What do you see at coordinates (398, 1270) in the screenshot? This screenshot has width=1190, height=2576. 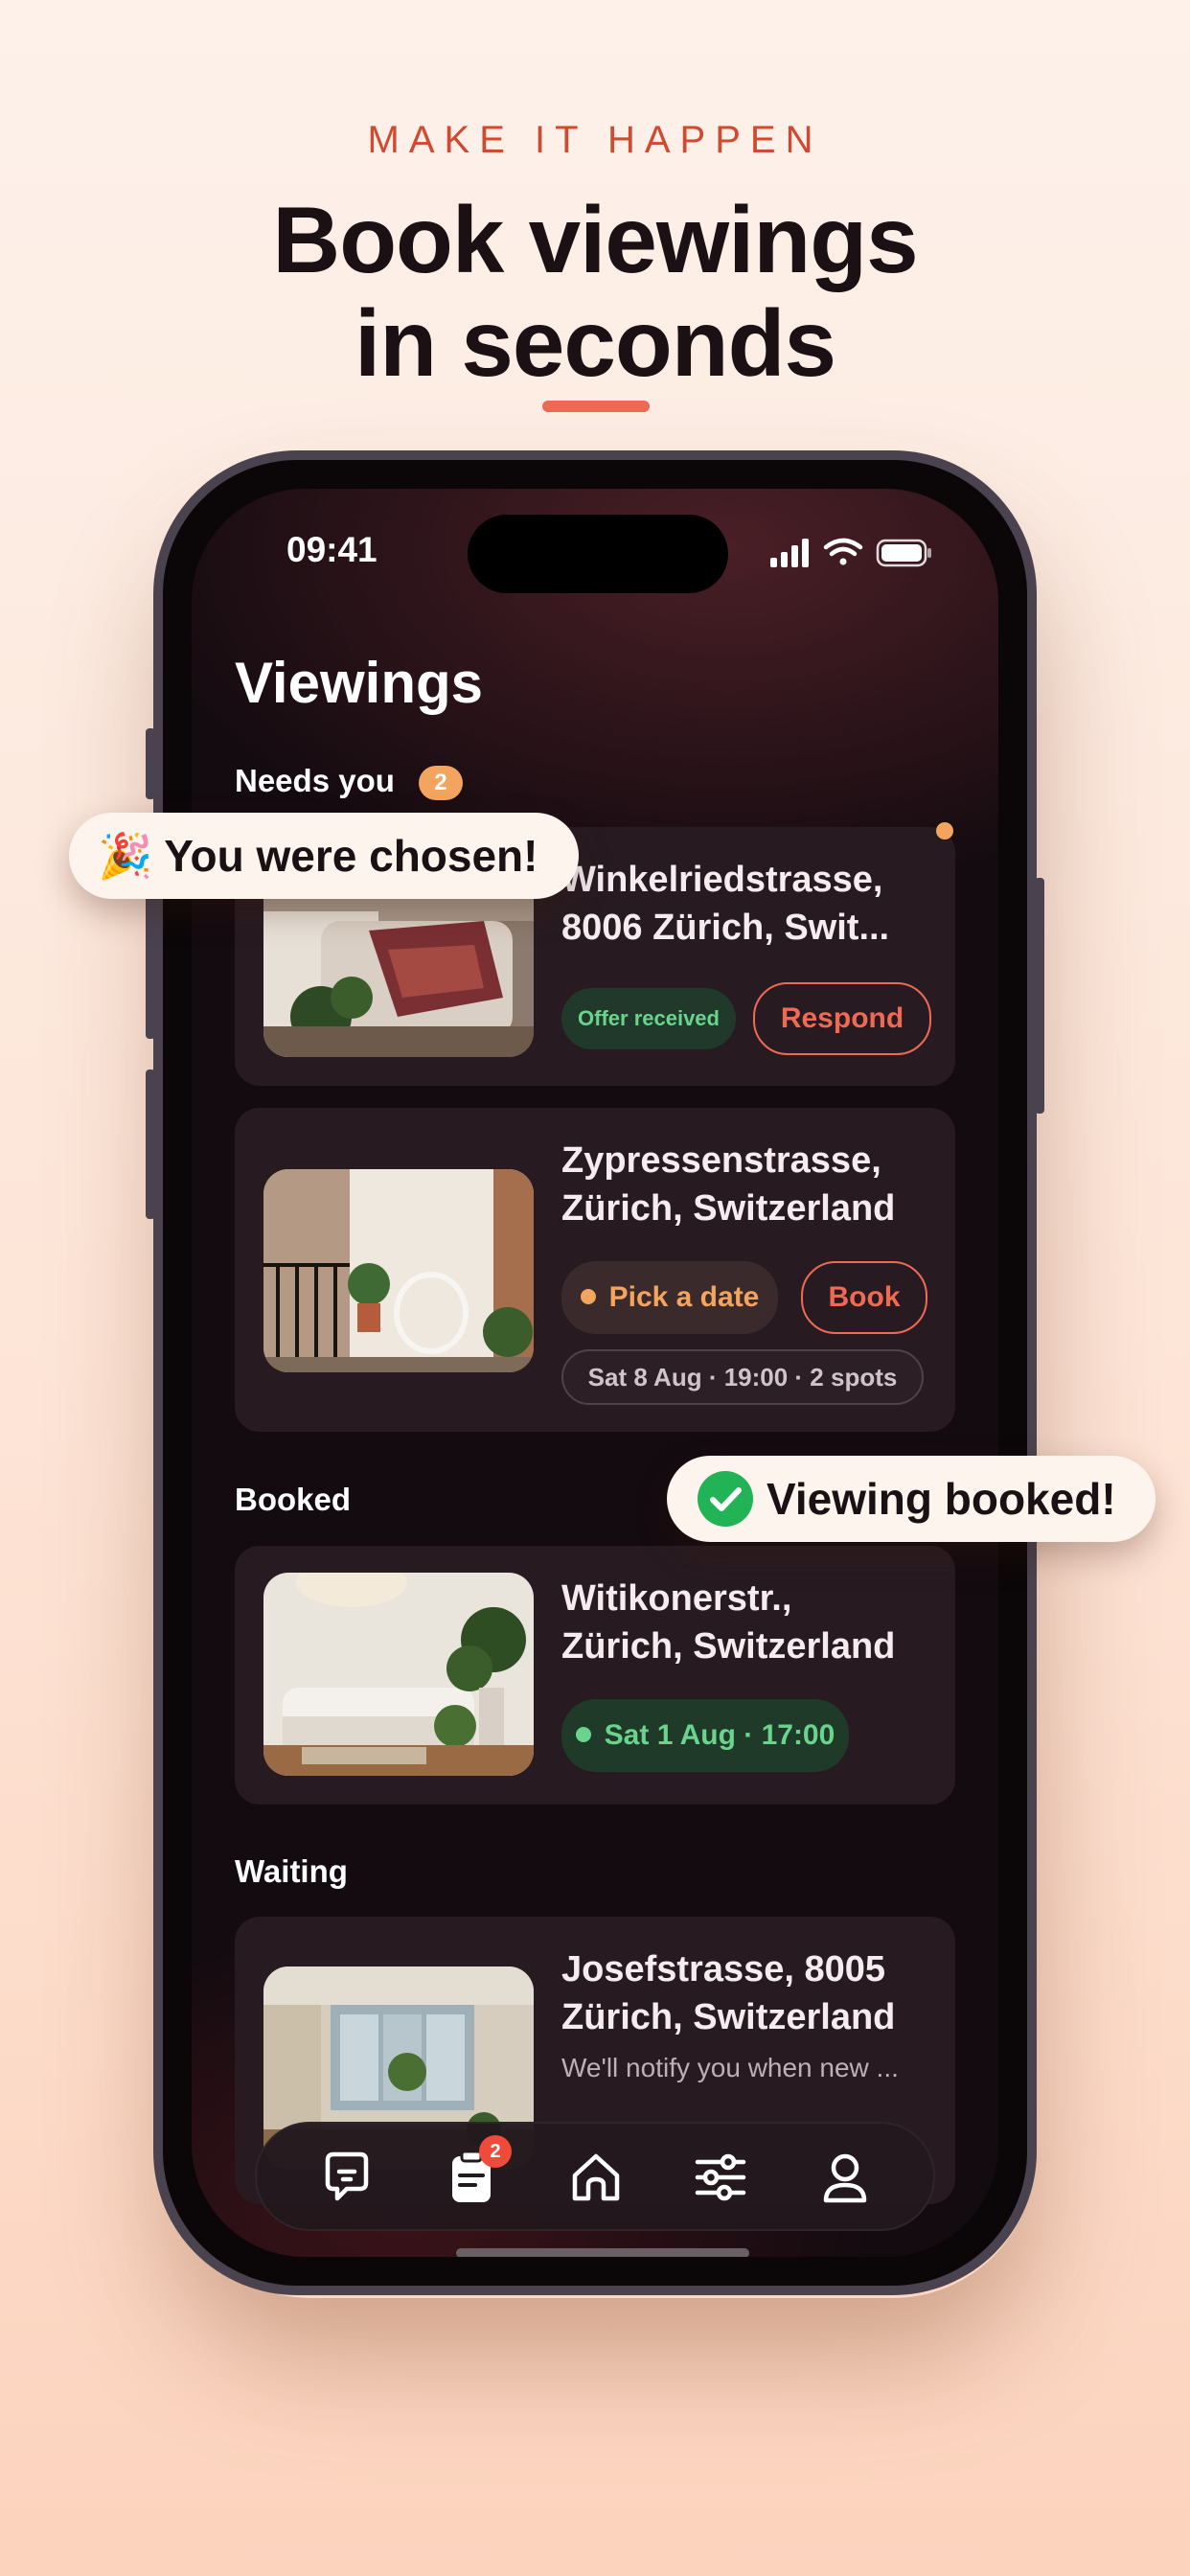 I see `listing-photo-balcony` at bounding box center [398, 1270].